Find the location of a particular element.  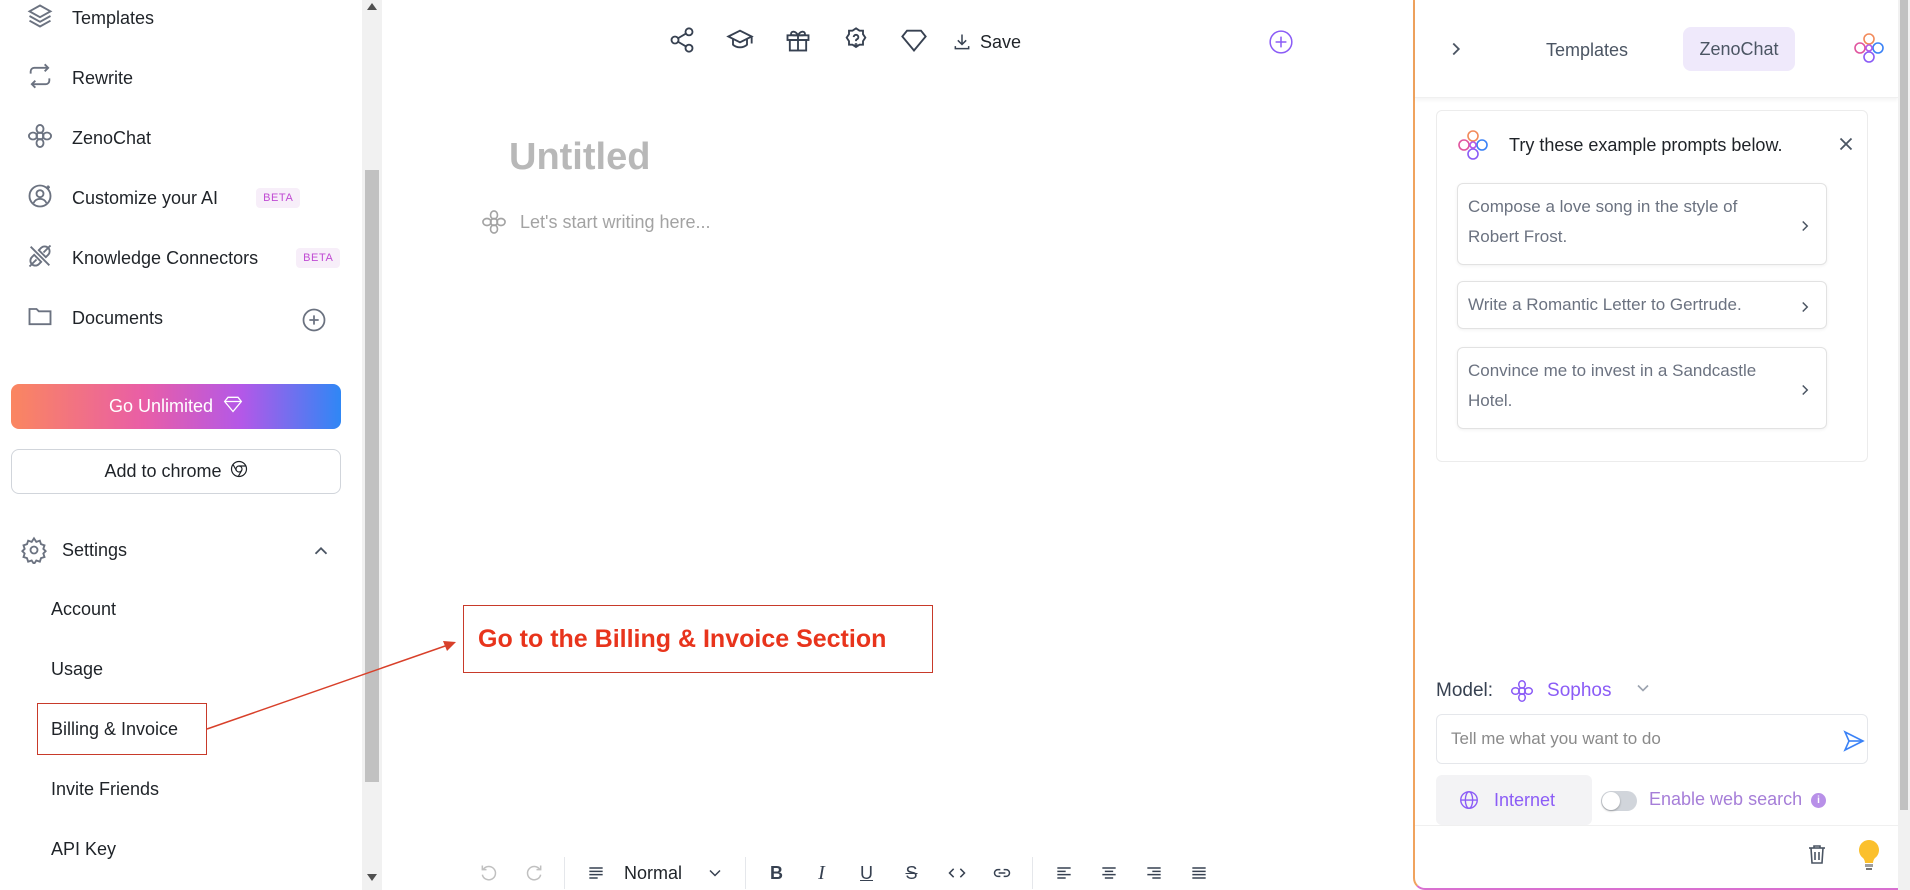

paragraph-style-icon is located at coordinates (595, 873).